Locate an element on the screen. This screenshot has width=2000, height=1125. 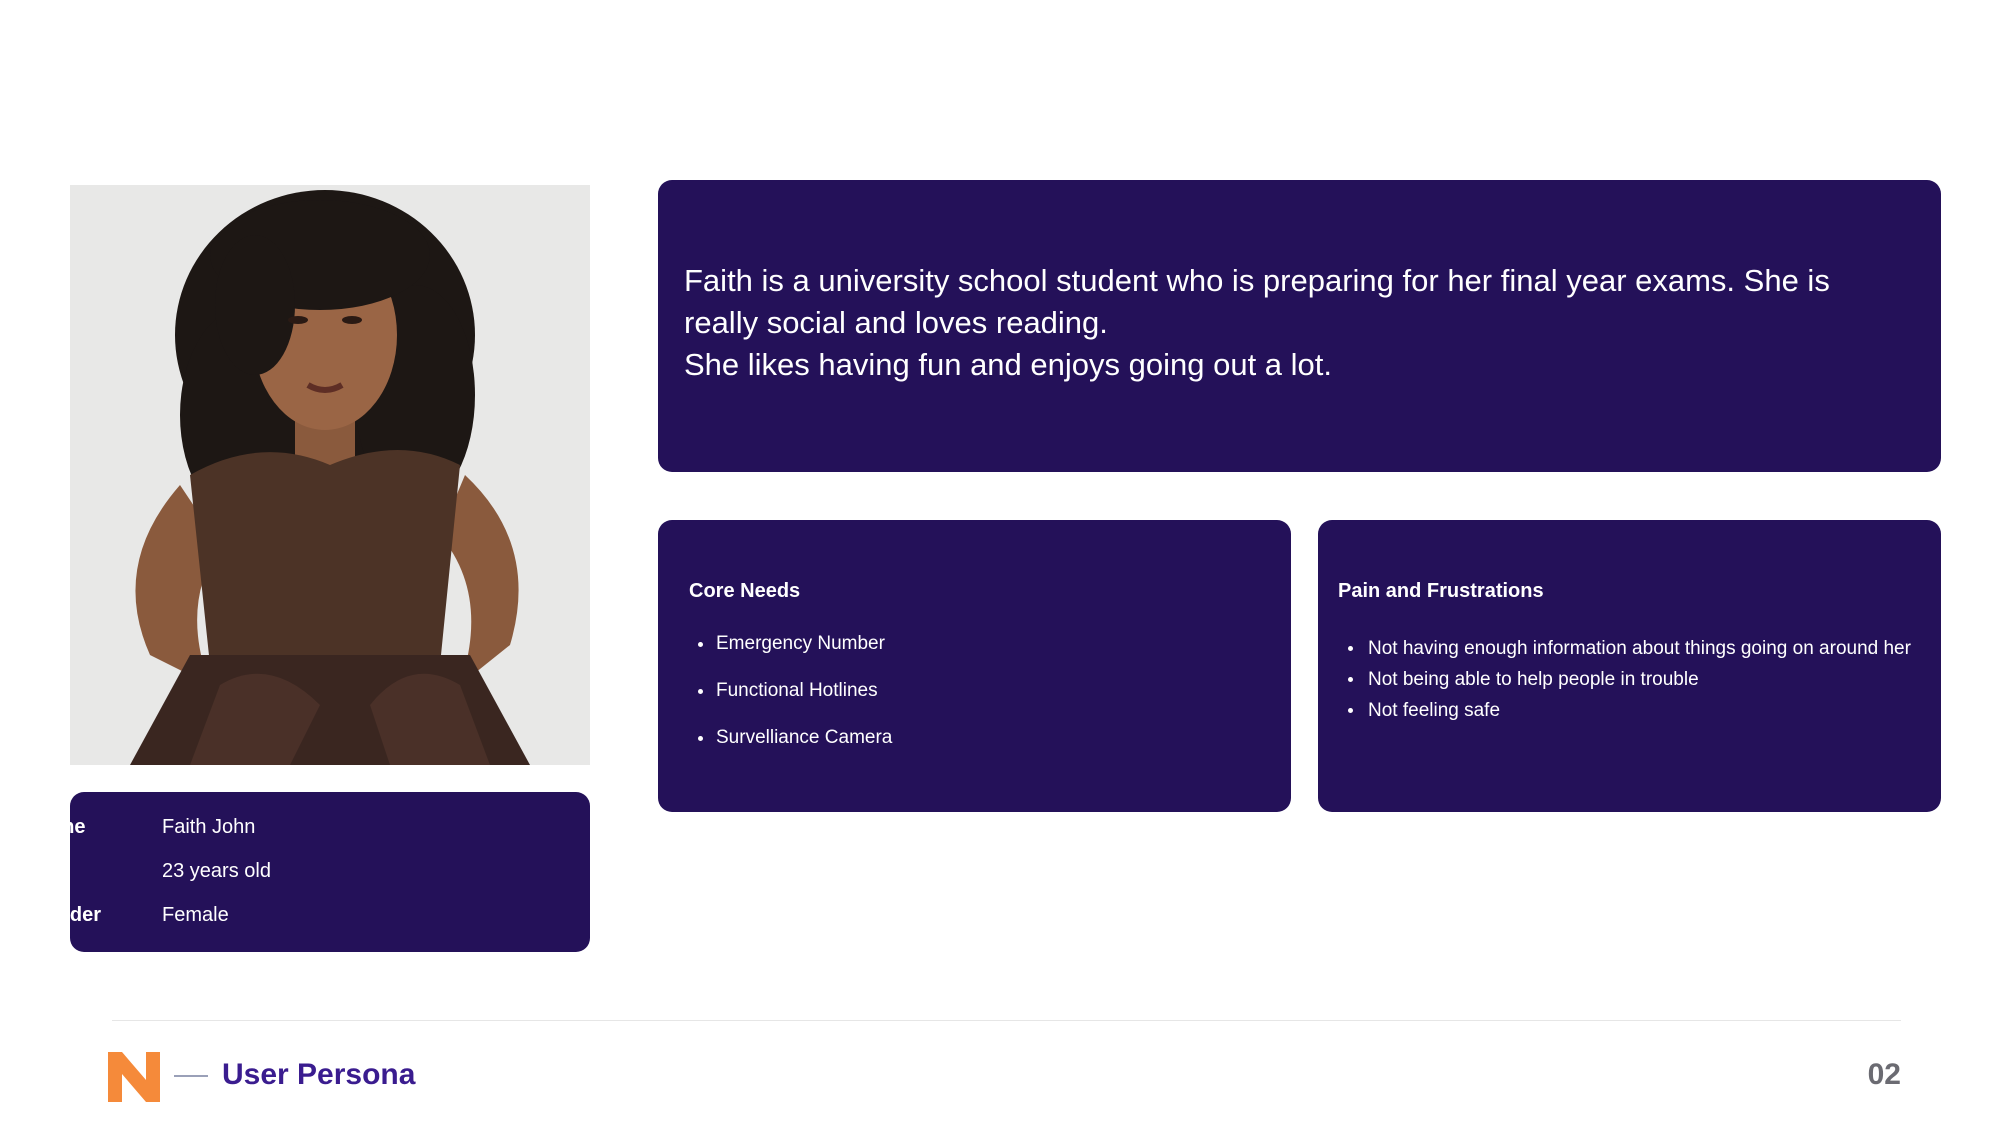
profile-row-name: Name Faith John is located at coordinates (143, 827).